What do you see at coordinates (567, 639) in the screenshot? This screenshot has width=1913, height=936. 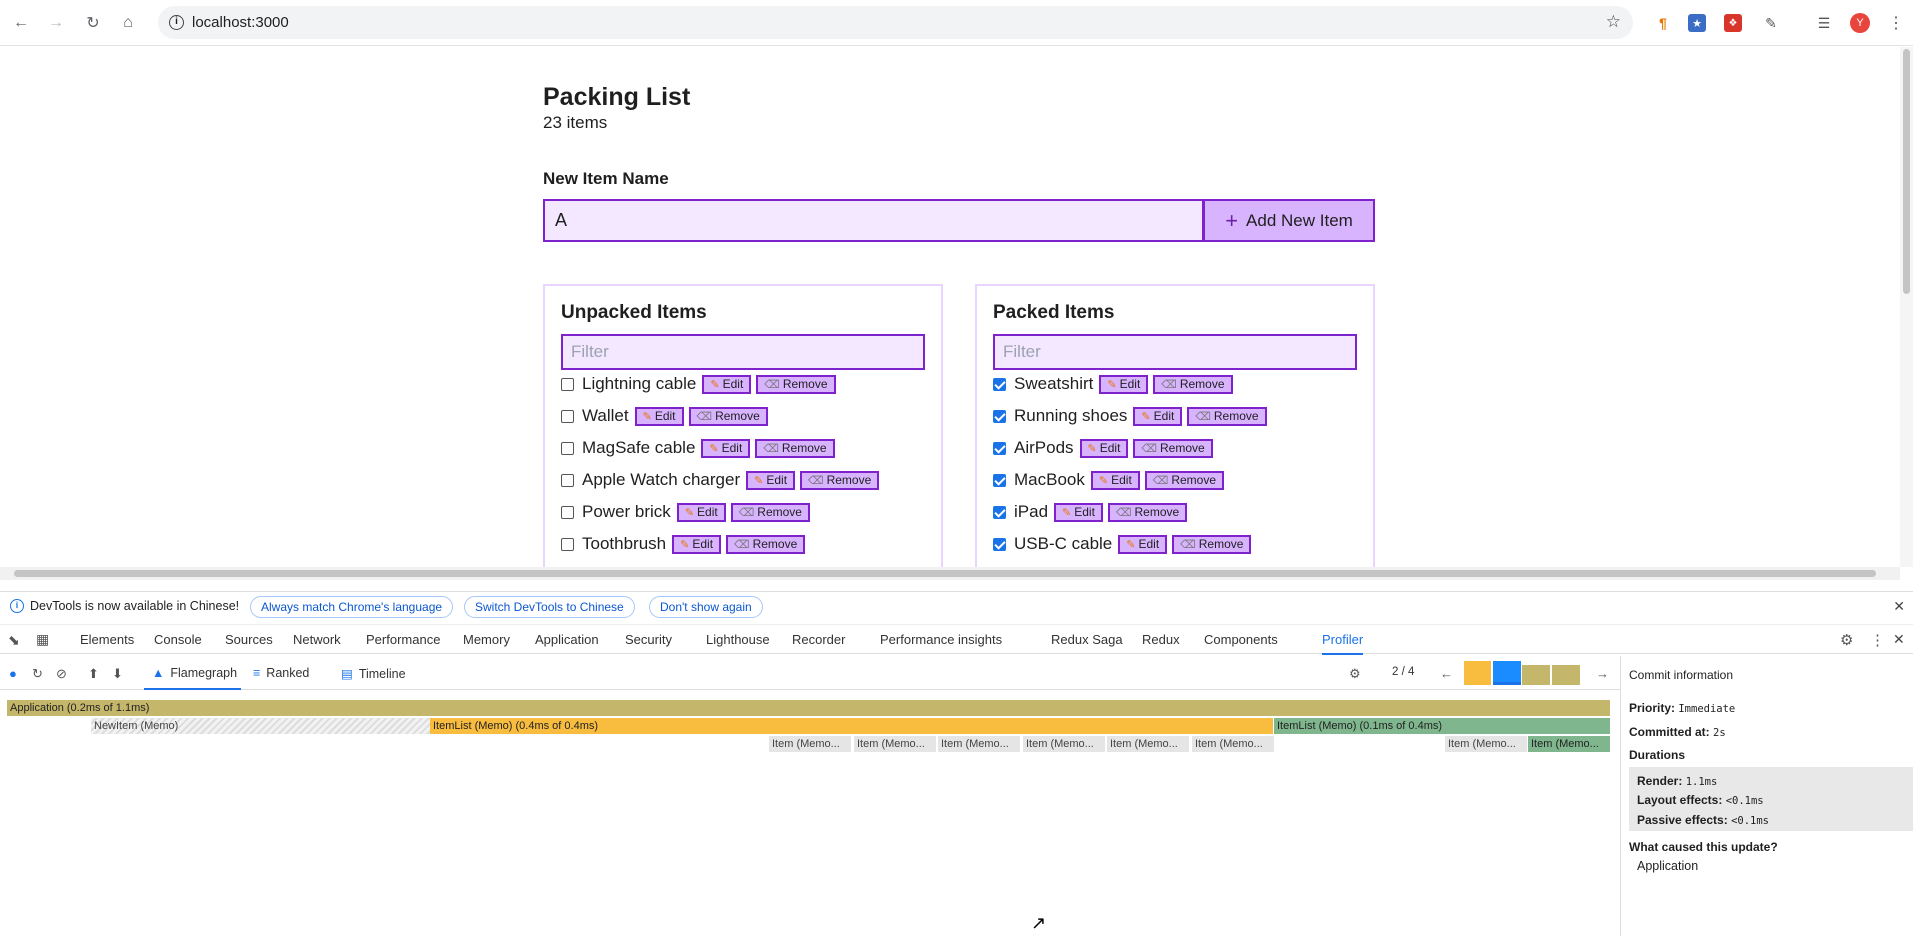 I see `tab-application: Application` at bounding box center [567, 639].